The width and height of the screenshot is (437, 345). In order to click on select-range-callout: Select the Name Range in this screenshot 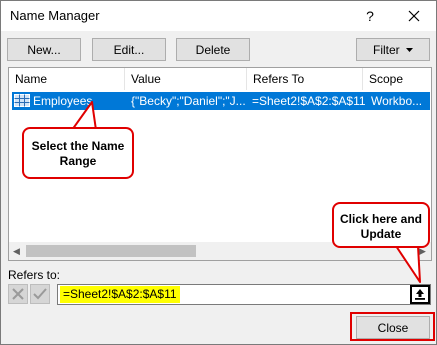, I will do `click(78, 153)`.